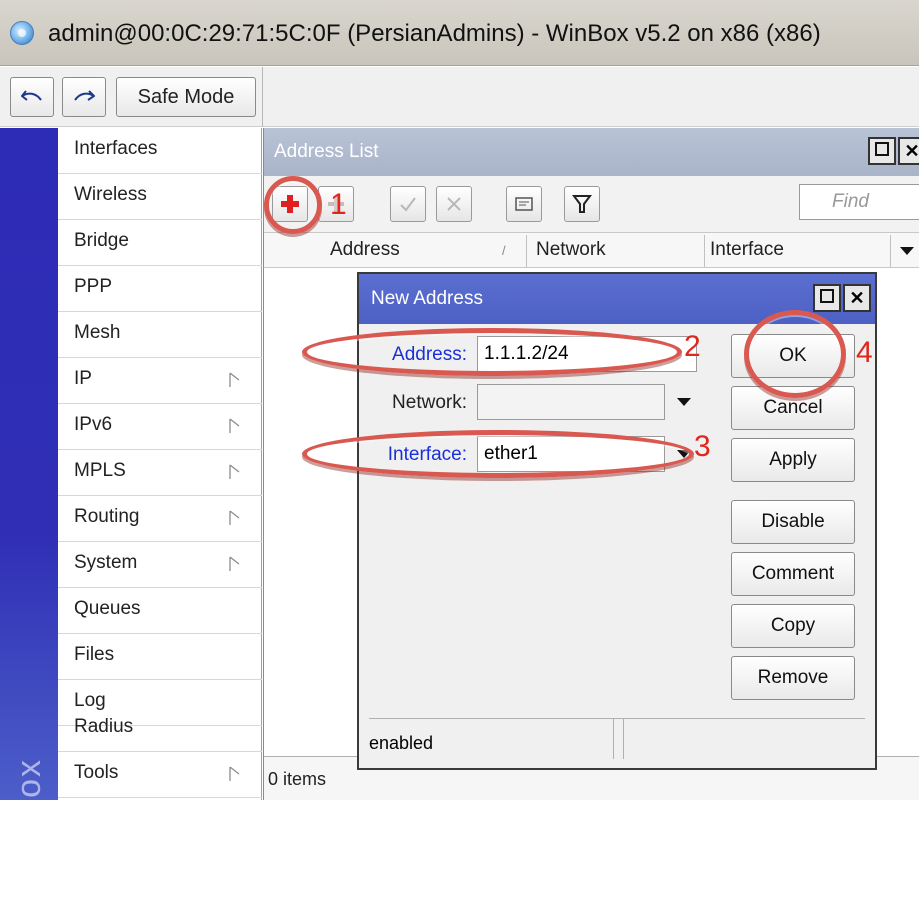 The height and width of the screenshot is (918, 919). What do you see at coordinates (793, 678) in the screenshot?
I see `remove-button: Remove` at bounding box center [793, 678].